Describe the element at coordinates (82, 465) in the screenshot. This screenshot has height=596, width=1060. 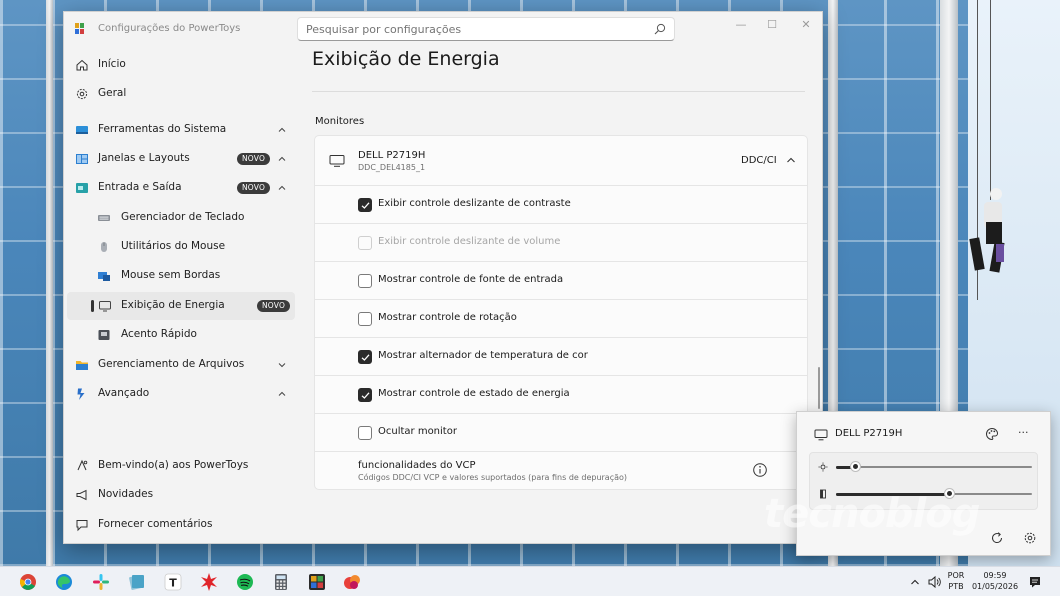
I see `welcome-icon` at that location.